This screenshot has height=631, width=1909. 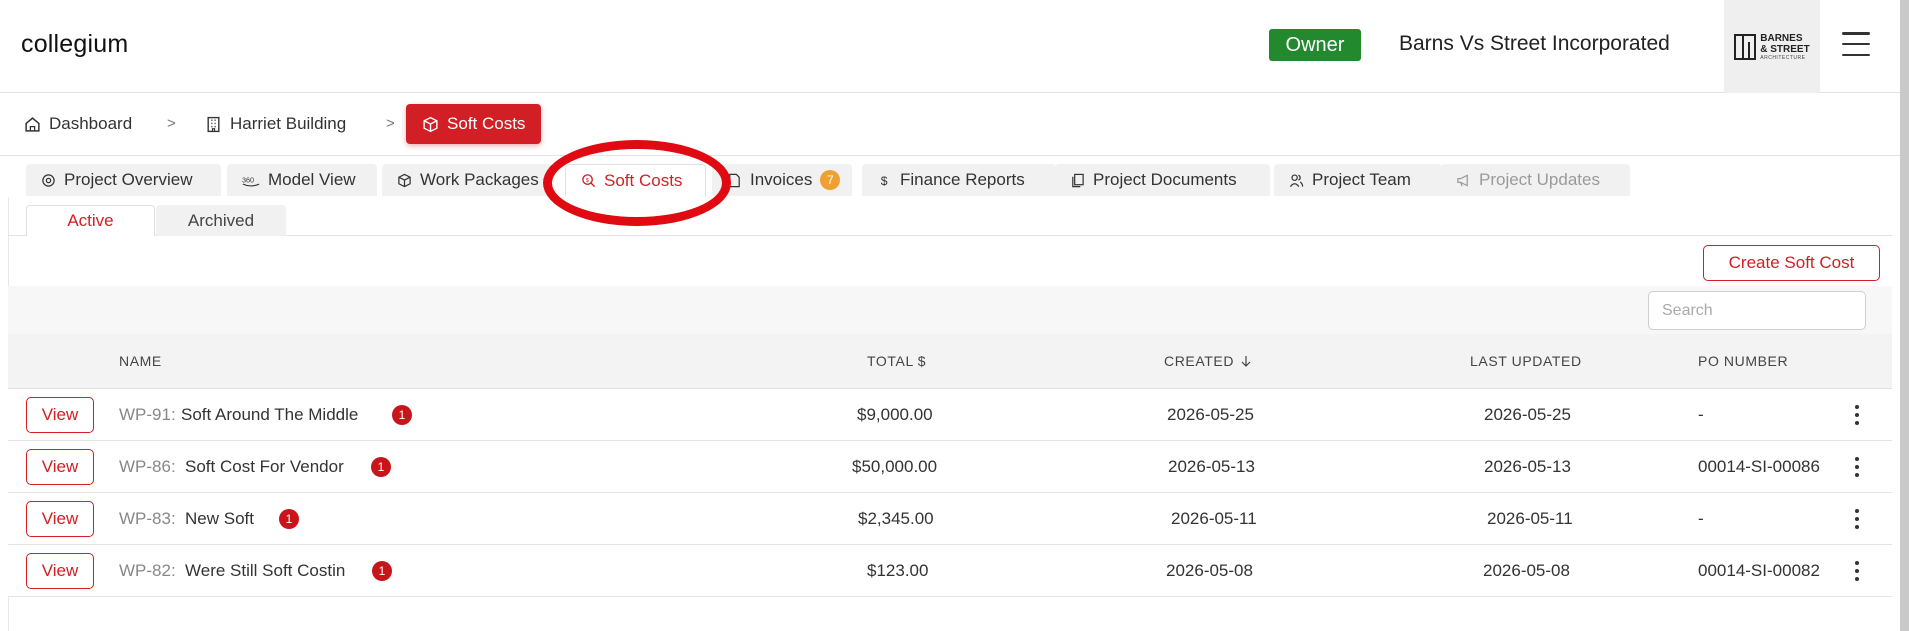 I want to click on hamburger-menu-icon, so click(x=1856, y=44).